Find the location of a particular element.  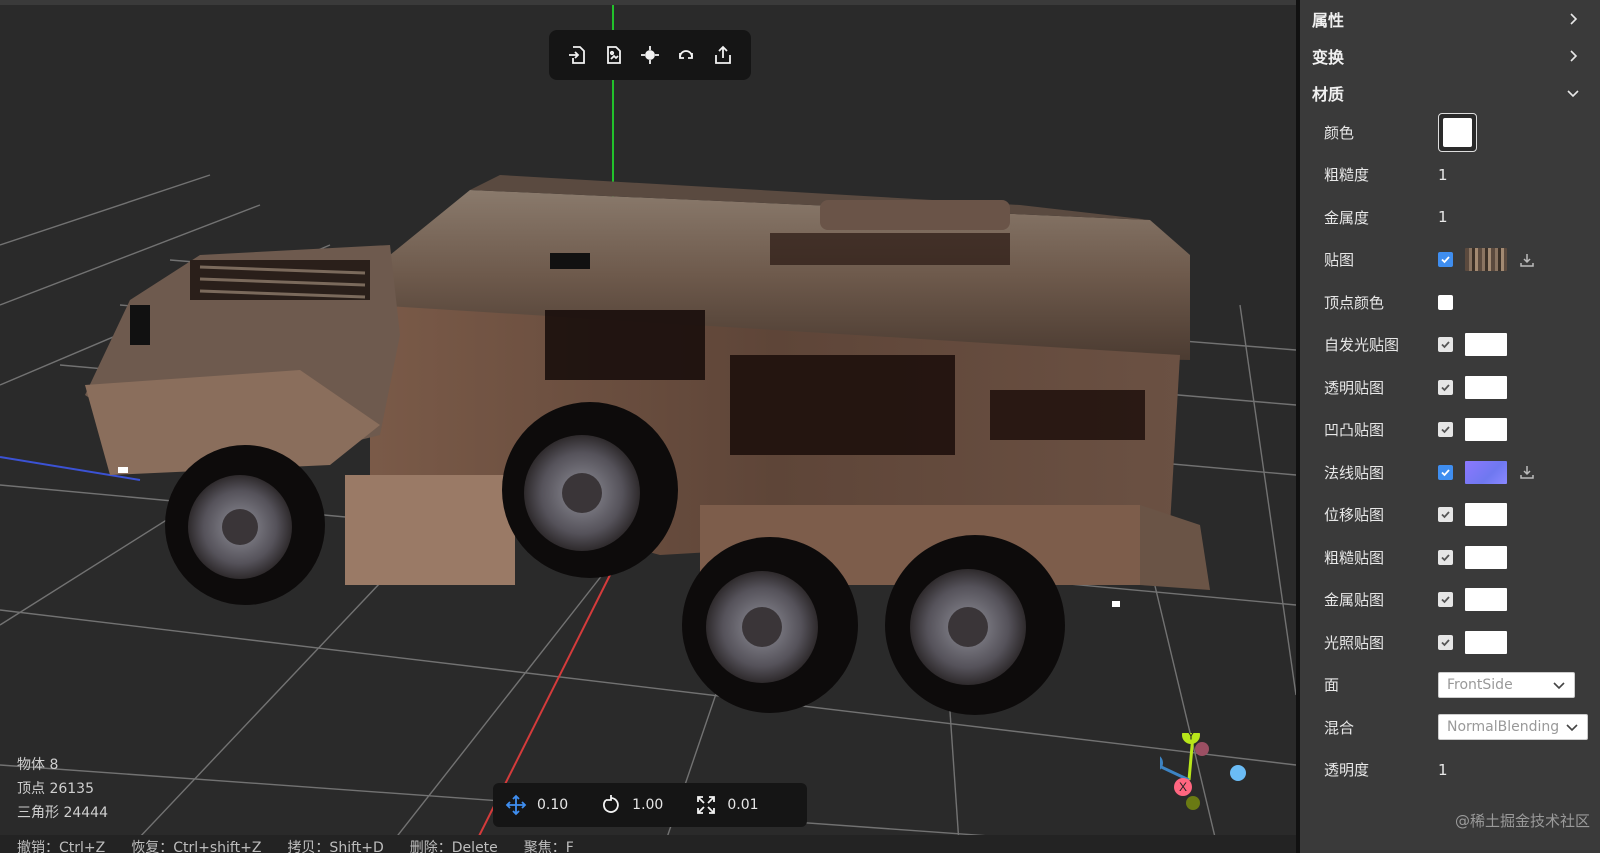

top-toolbar is located at coordinates (650, 55).